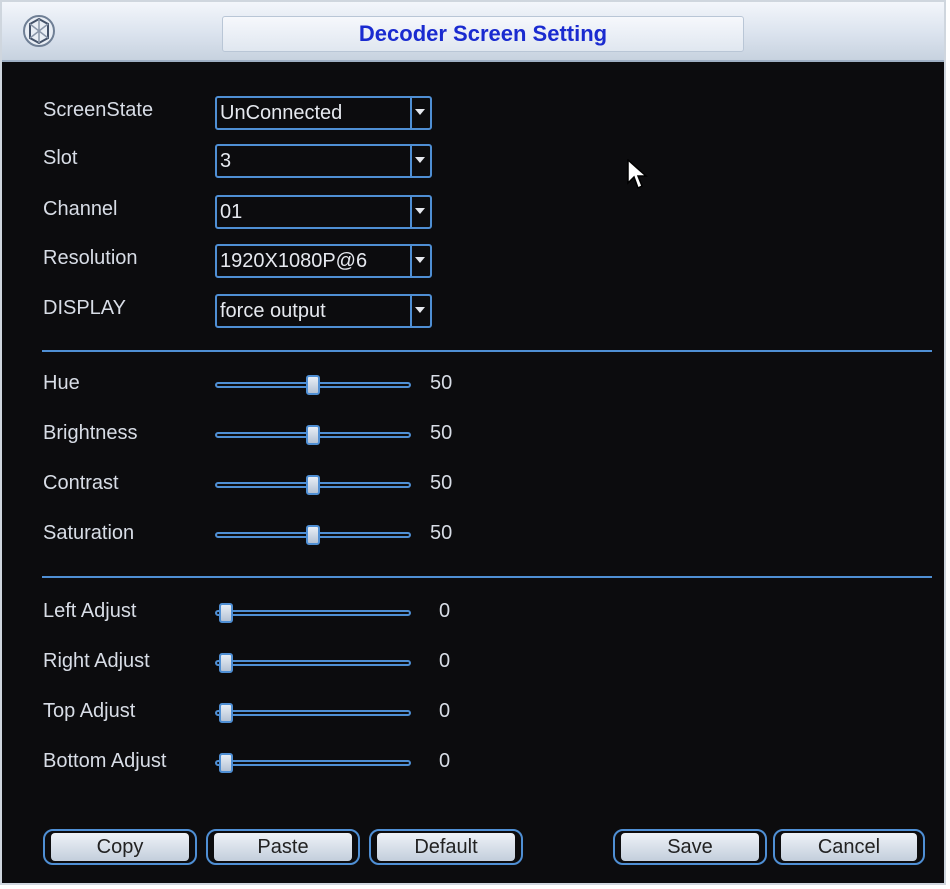 This screenshot has width=950, height=889. Describe the element at coordinates (90, 433) in the screenshot. I see `slider-label: Brightness` at that location.